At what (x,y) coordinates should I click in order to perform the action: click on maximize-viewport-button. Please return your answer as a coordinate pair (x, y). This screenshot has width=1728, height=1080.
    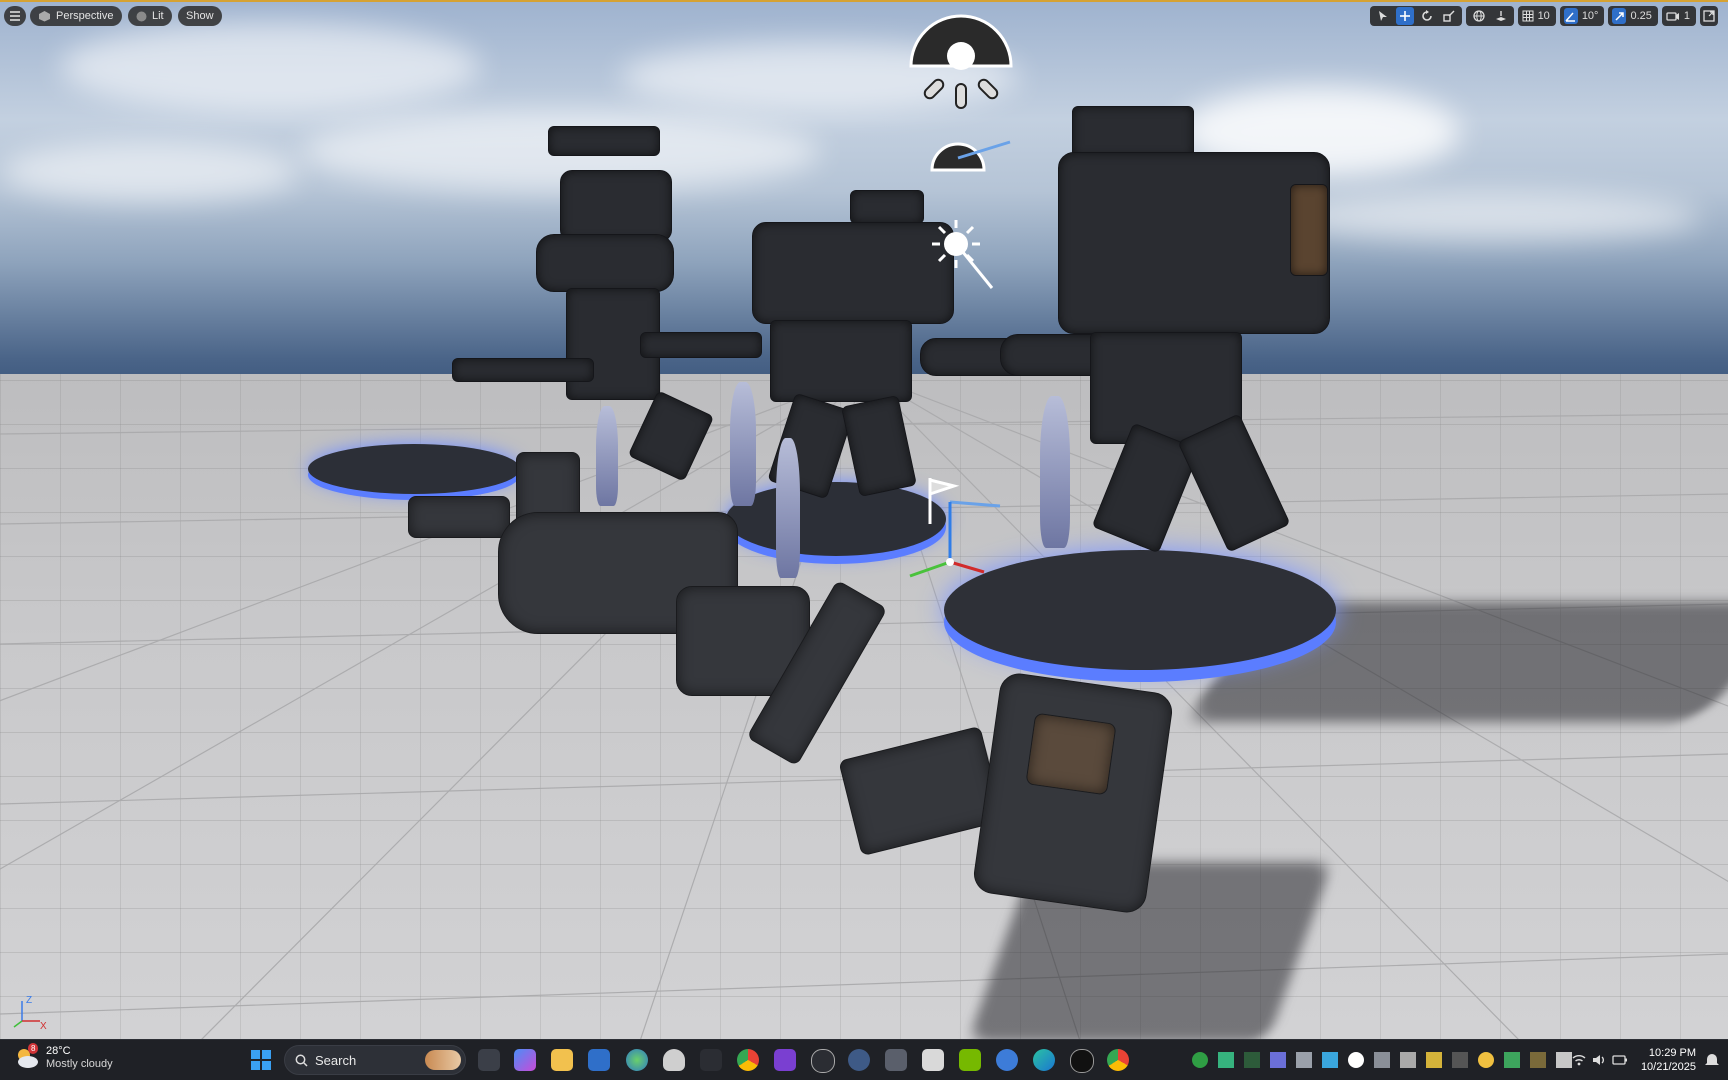
    Looking at the image, I should click on (1709, 16).